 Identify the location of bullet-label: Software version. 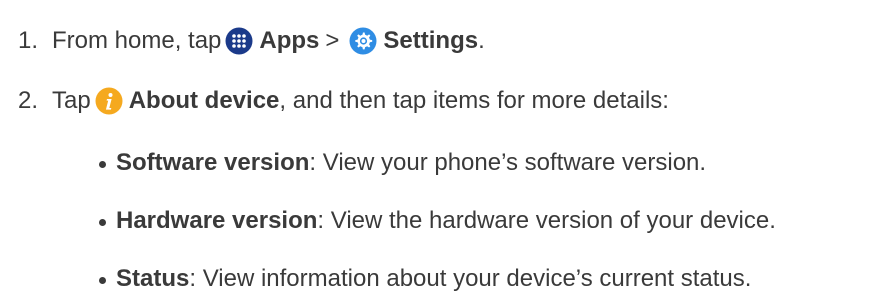
(213, 162).